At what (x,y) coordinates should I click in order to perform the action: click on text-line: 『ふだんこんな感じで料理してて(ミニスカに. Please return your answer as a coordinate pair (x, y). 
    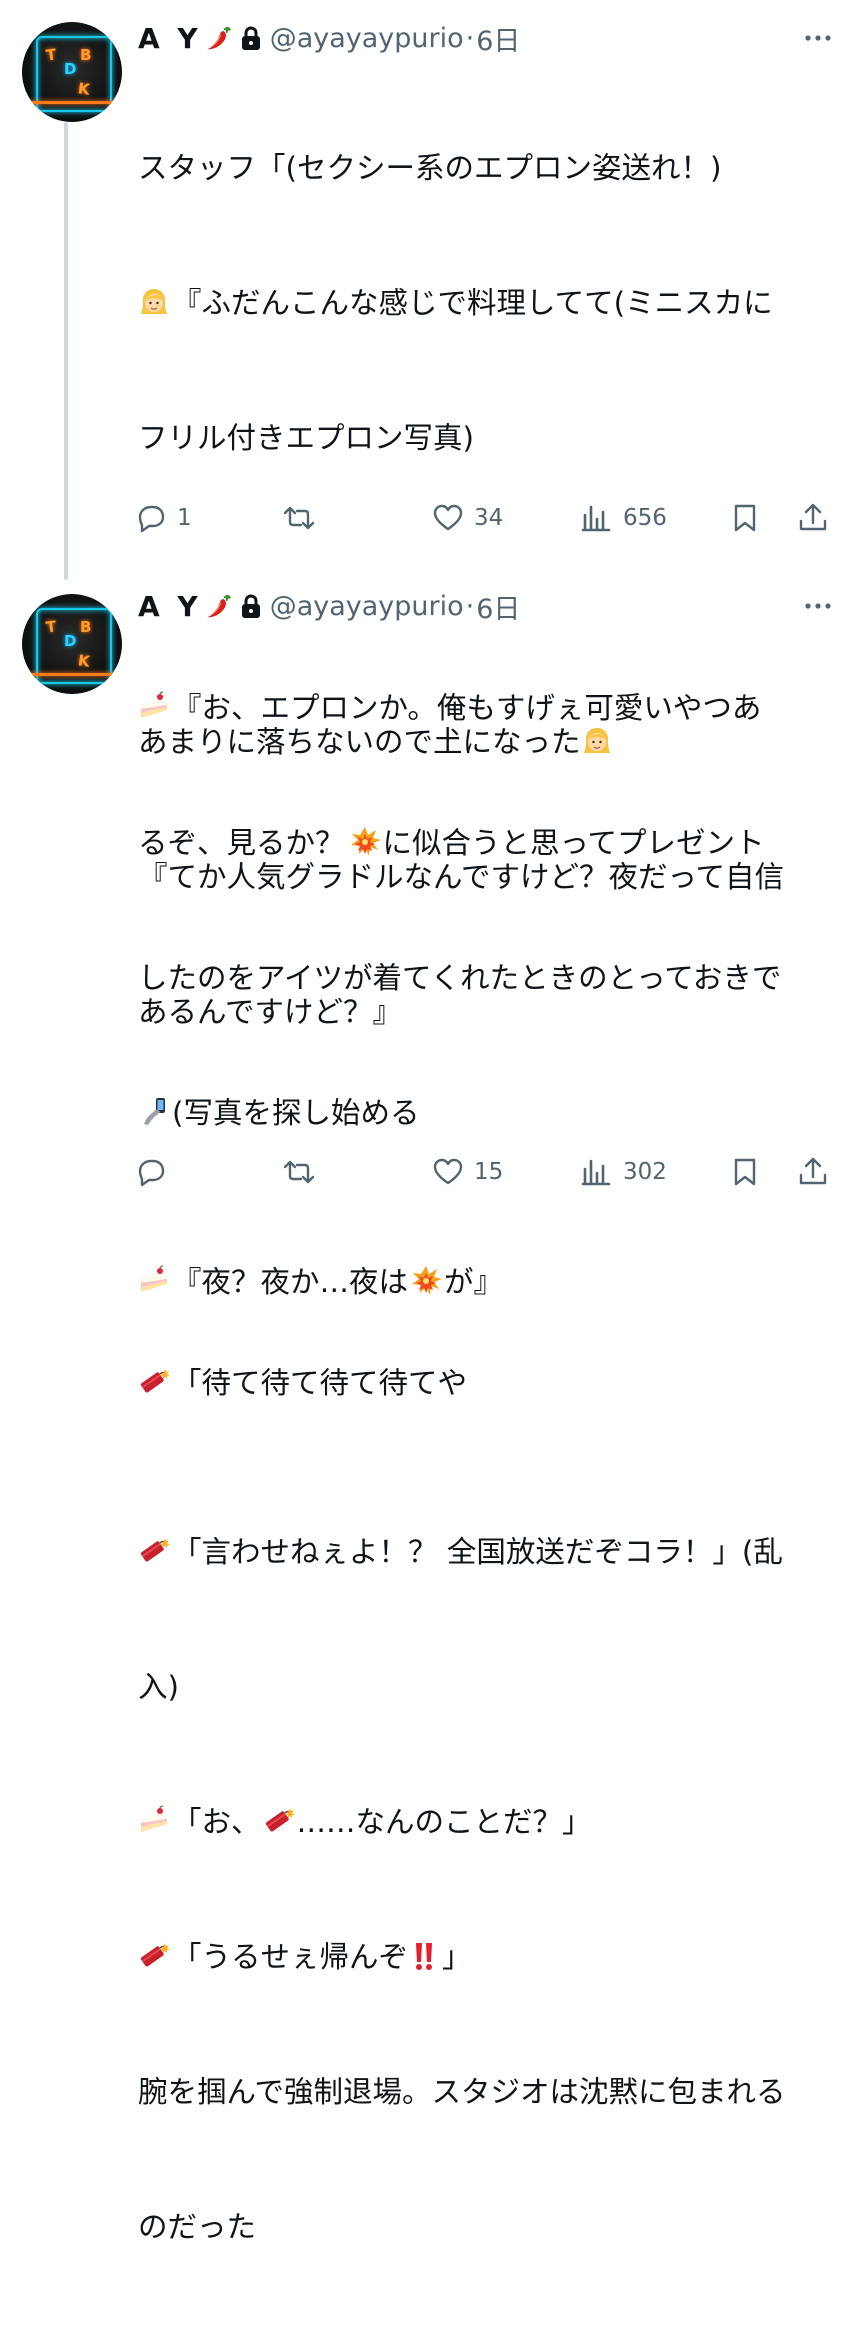
    Looking at the image, I should click on (483, 303).